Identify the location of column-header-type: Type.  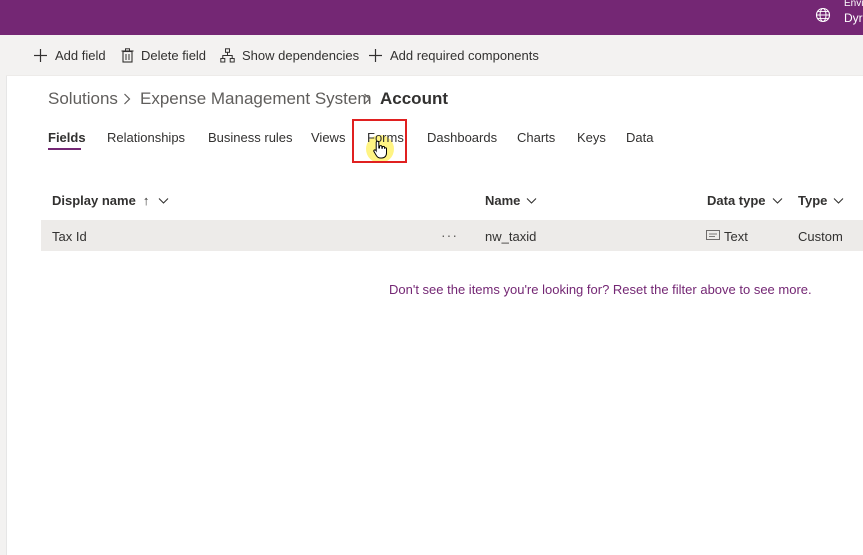
(821, 200).